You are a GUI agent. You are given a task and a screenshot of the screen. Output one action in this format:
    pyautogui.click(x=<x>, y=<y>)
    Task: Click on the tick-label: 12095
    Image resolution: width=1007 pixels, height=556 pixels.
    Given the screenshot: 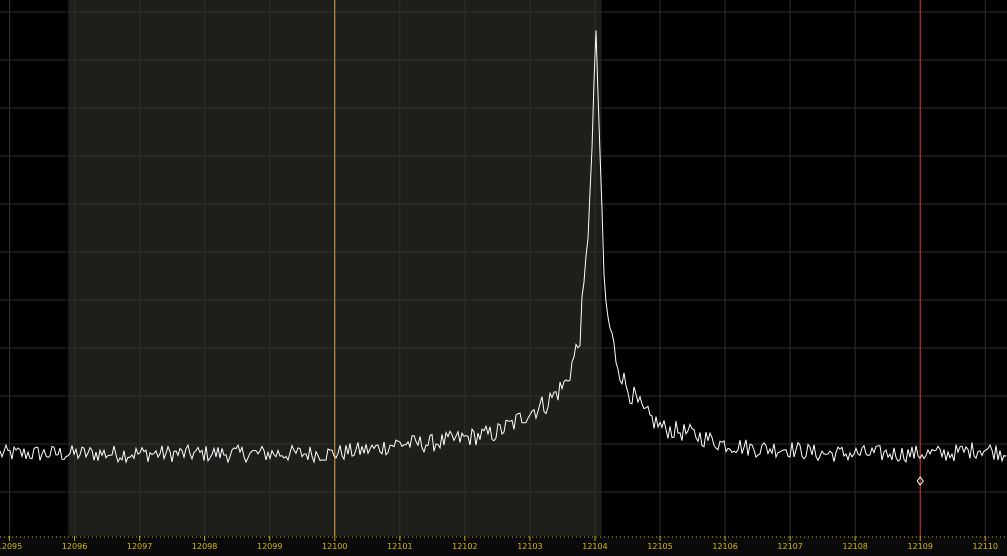 What is the action you would take?
    pyautogui.click(x=11, y=546)
    